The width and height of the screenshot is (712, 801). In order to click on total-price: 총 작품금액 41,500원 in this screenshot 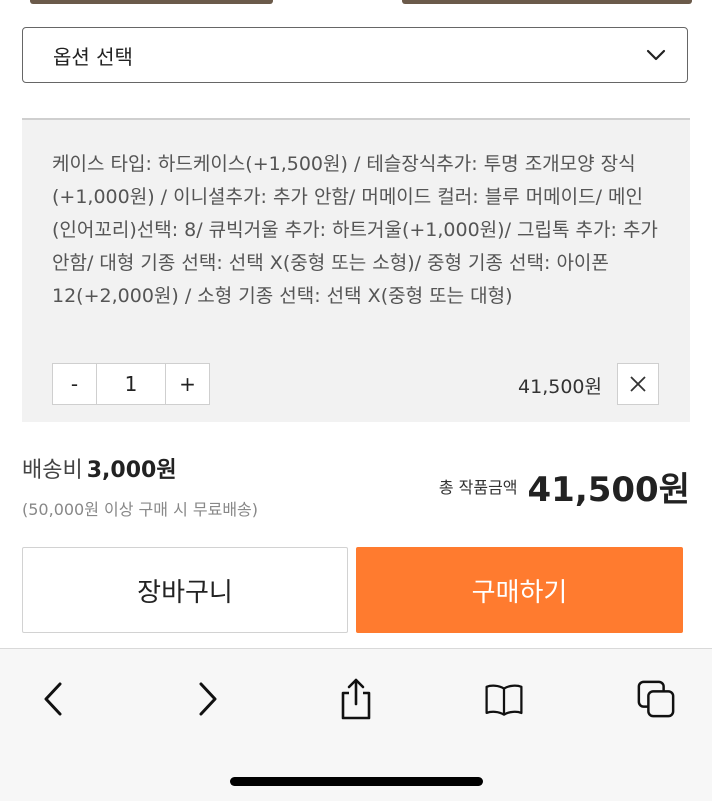, I will do `click(564, 486)`.